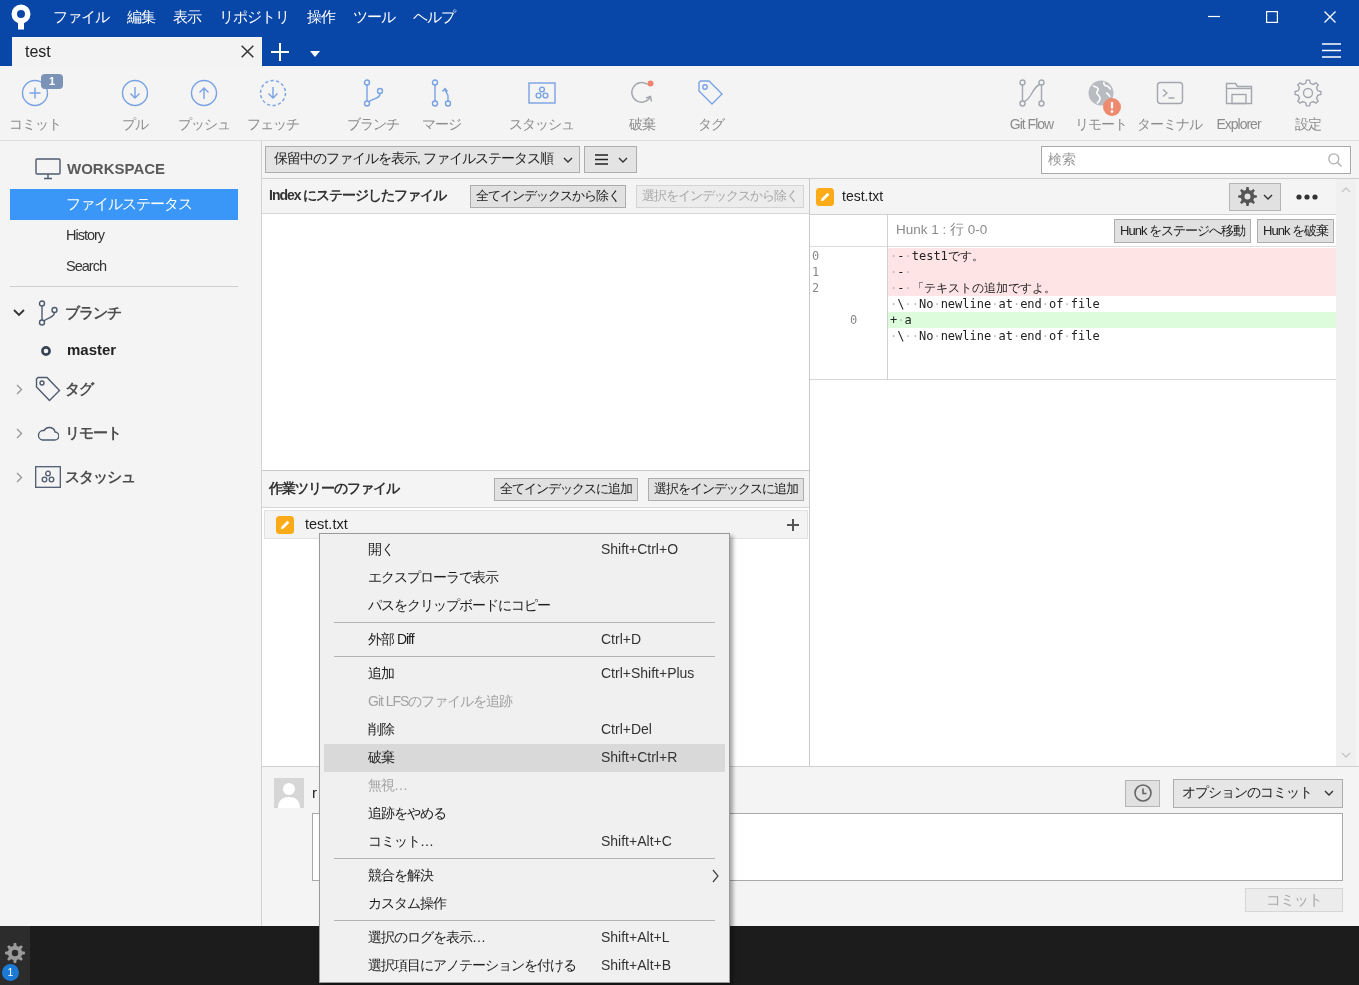 The width and height of the screenshot is (1359, 985). I want to click on shortcut-text: Ctrl+Shift+Plus, so click(648, 674).